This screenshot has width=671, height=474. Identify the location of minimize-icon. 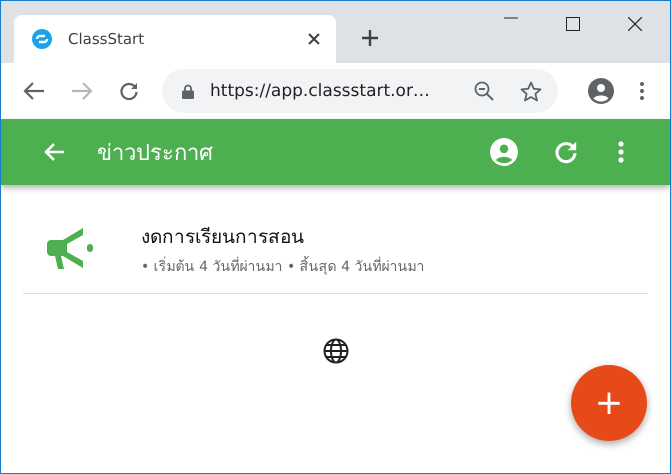
(511, 18).